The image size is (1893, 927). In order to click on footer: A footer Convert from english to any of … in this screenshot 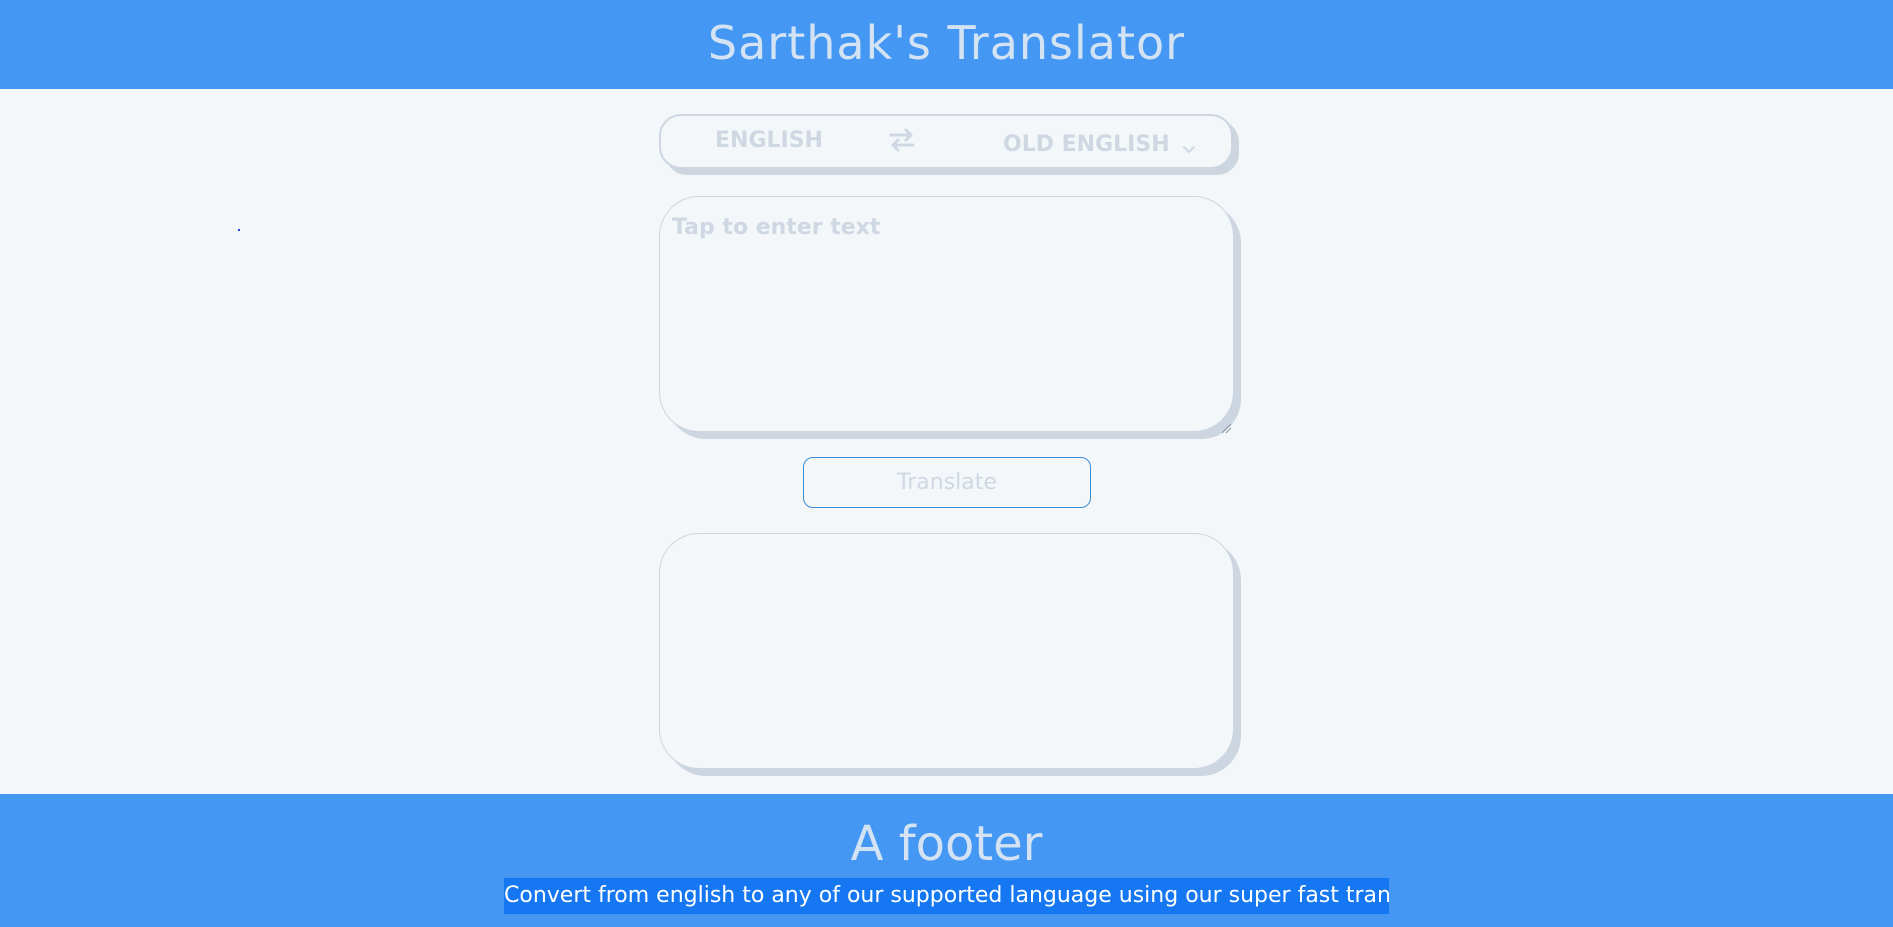, I will do `click(946, 860)`.